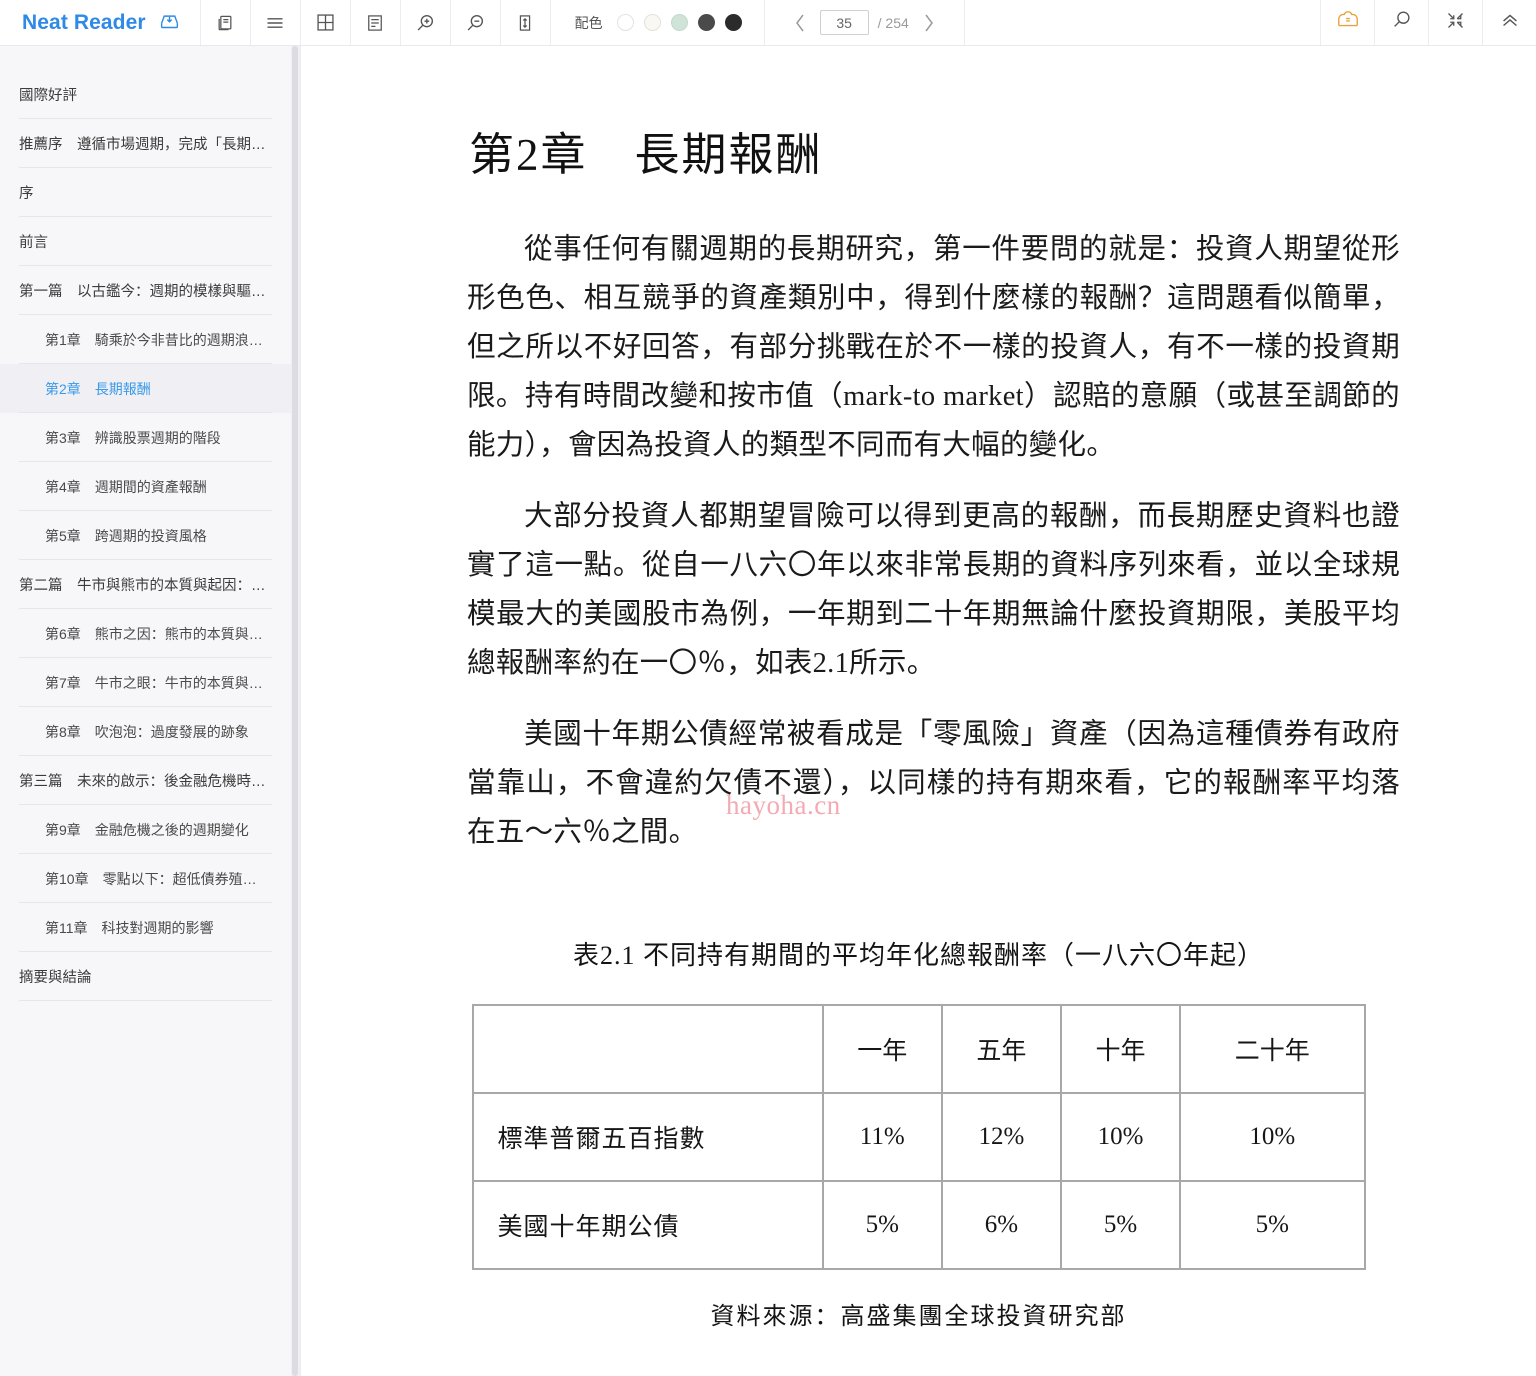 This screenshot has height=1376, width=1536. What do you see at coordinates (647, 1225) in the screenshot?
I see `table-row-label: 美國十年期公債` at bounding box center [647, 1225].